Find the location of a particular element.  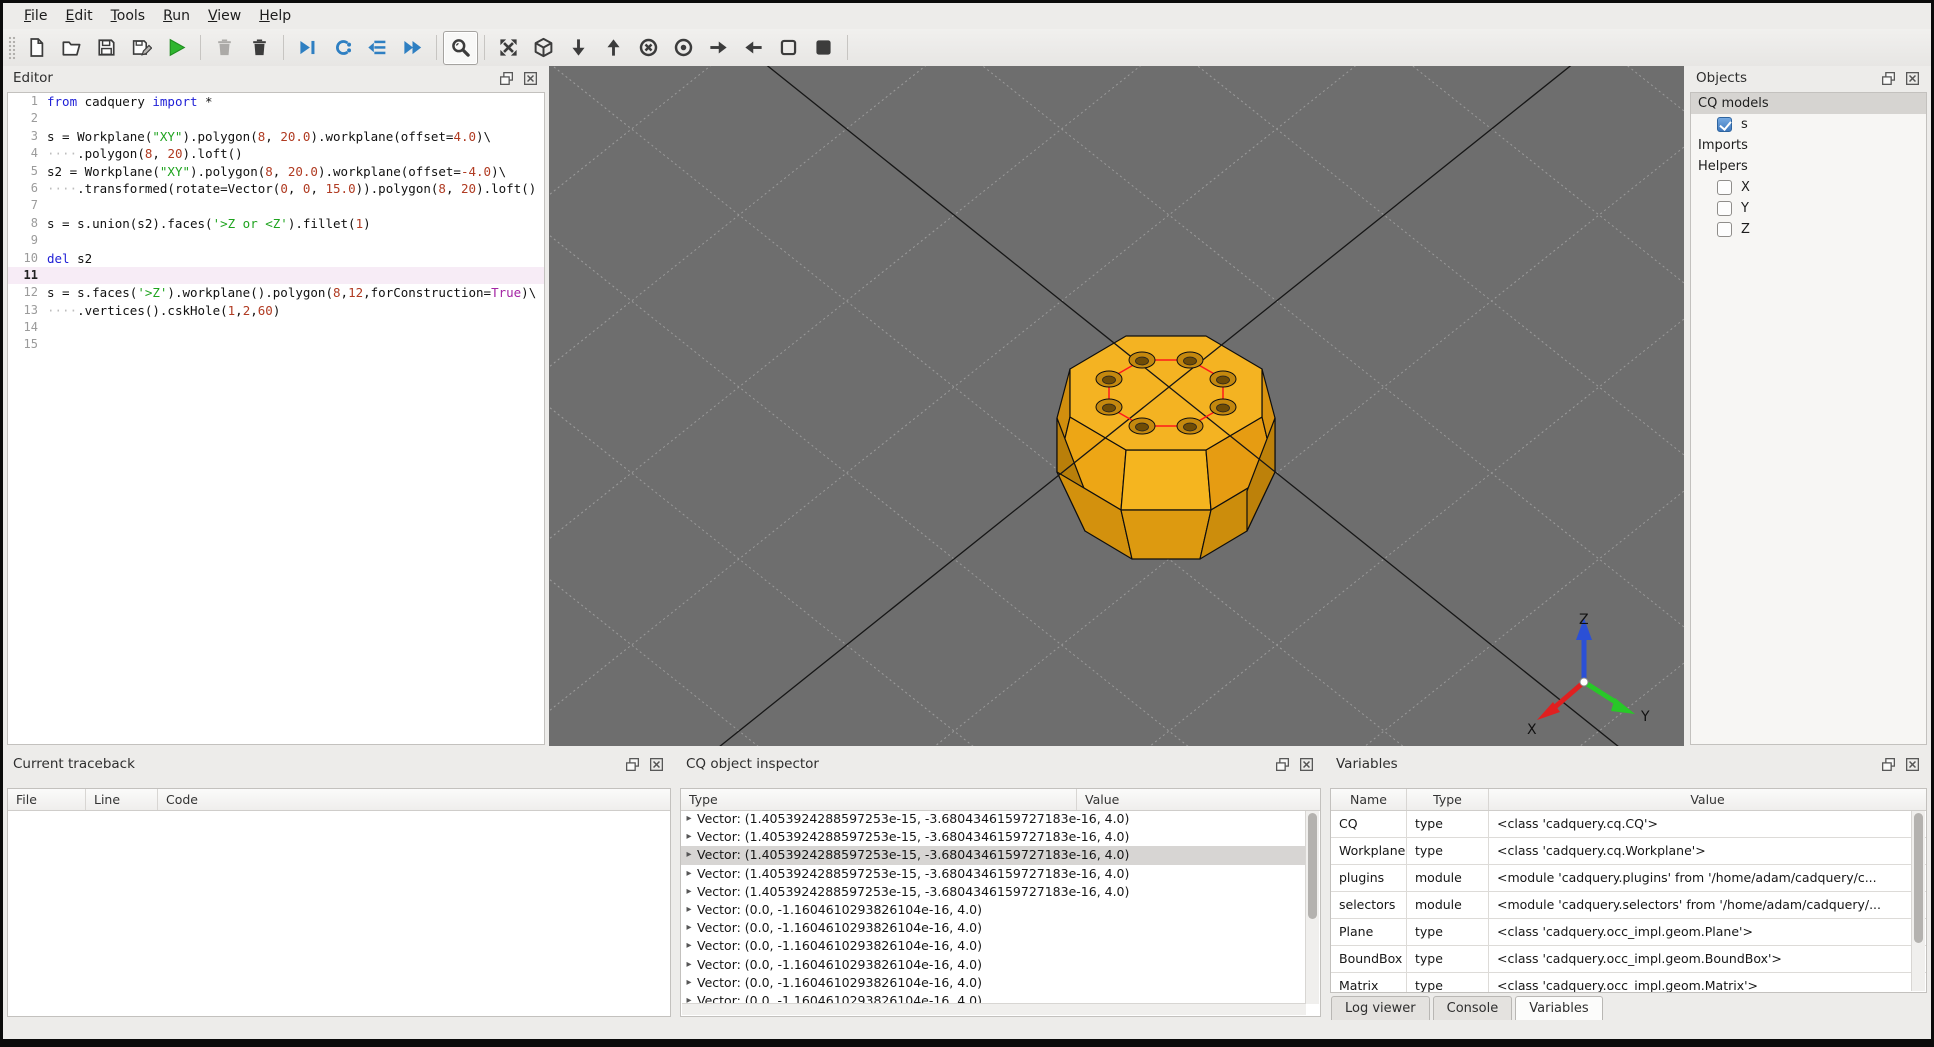

objects-group-helpers: Helpers is located at coordinates (1808, 166).